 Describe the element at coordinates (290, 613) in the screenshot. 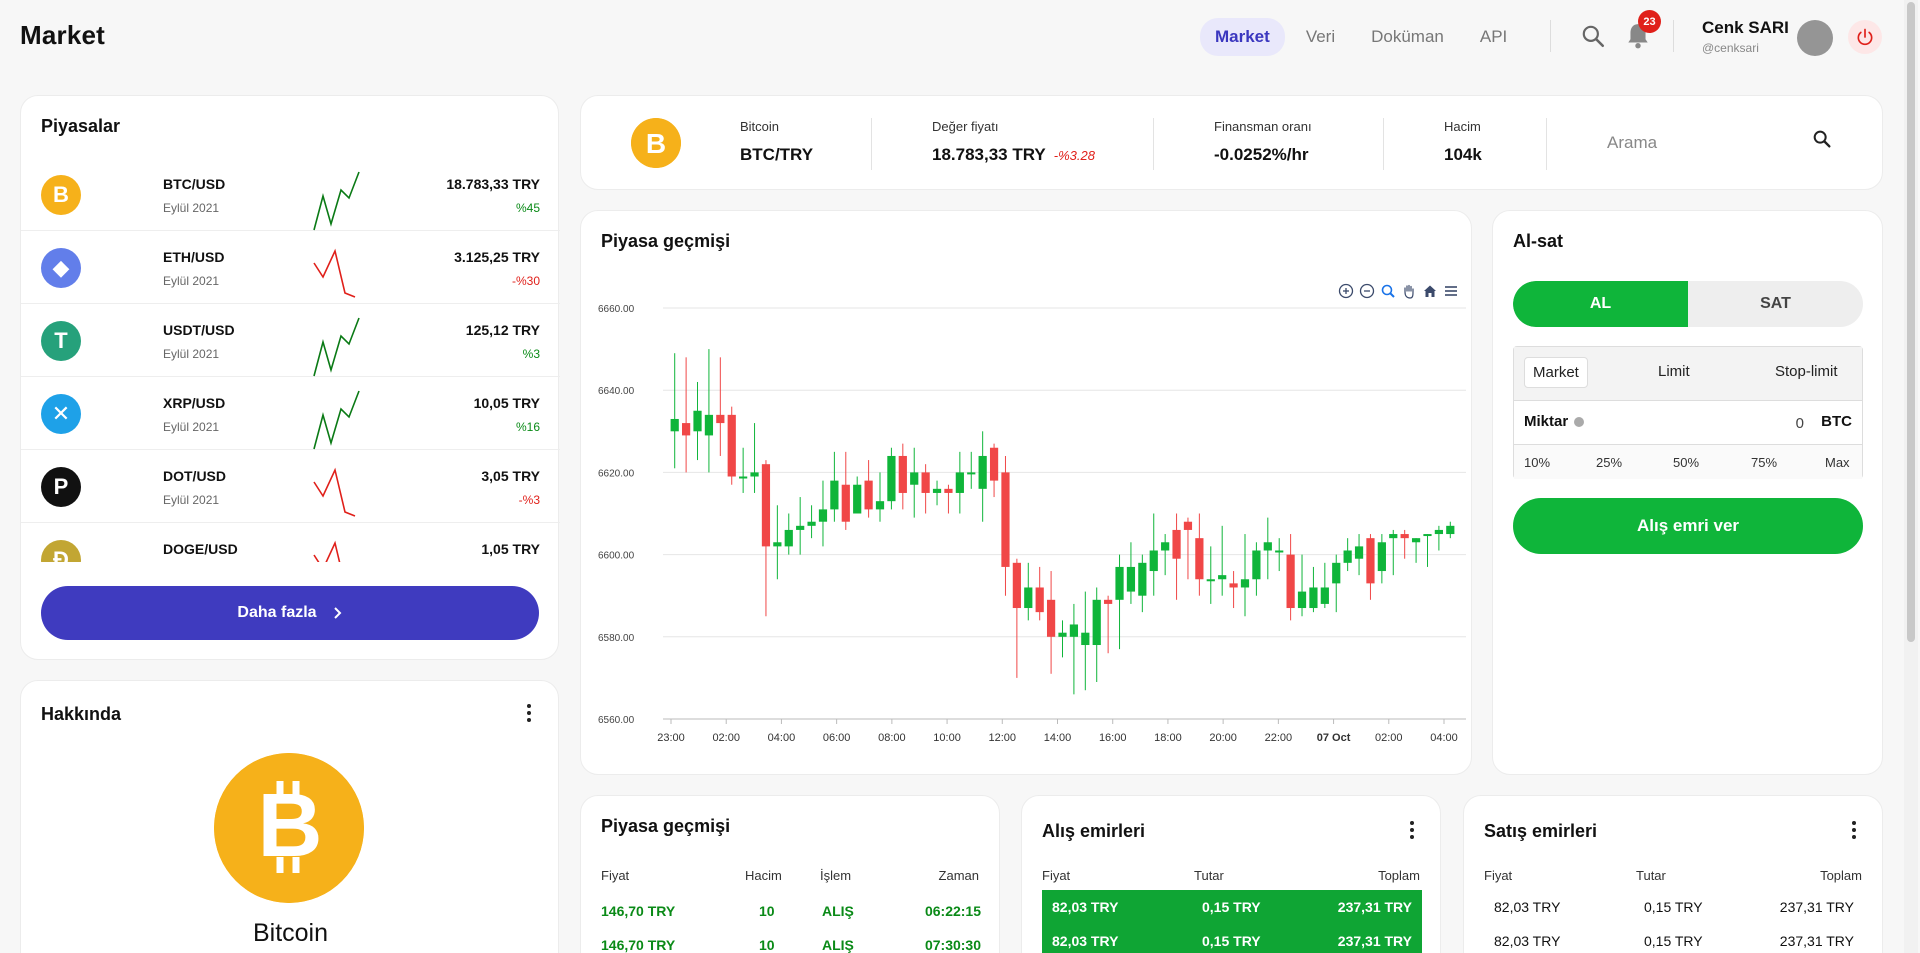

I see `more-button: Daha fazla` at that location.